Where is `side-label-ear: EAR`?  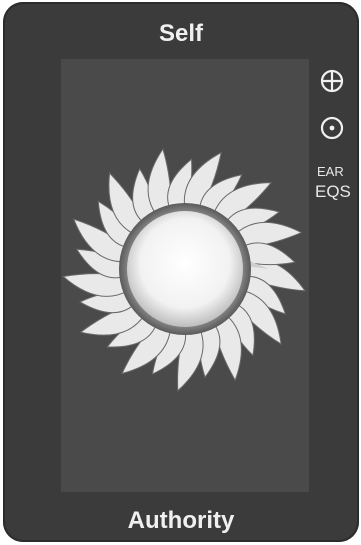
side-label-ear: EAR is located at coordinates (330, 171).